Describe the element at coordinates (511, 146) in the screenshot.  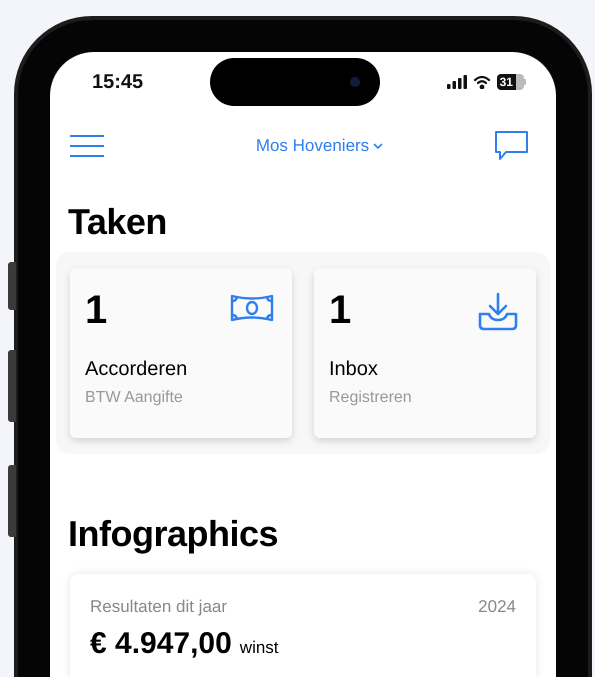
I see `chat-icon` at that location.